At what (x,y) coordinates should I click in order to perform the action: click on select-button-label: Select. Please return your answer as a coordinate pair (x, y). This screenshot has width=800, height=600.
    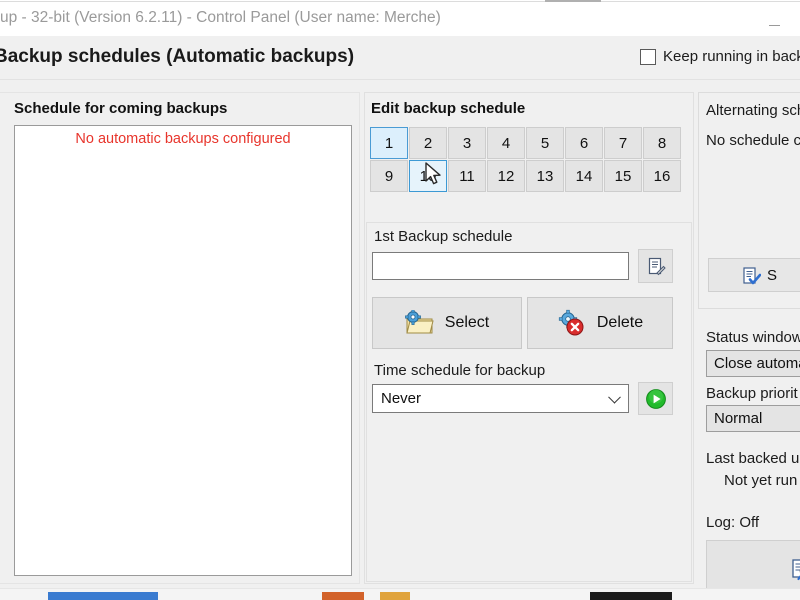
    Looking at the image, I should click on (467, 322).